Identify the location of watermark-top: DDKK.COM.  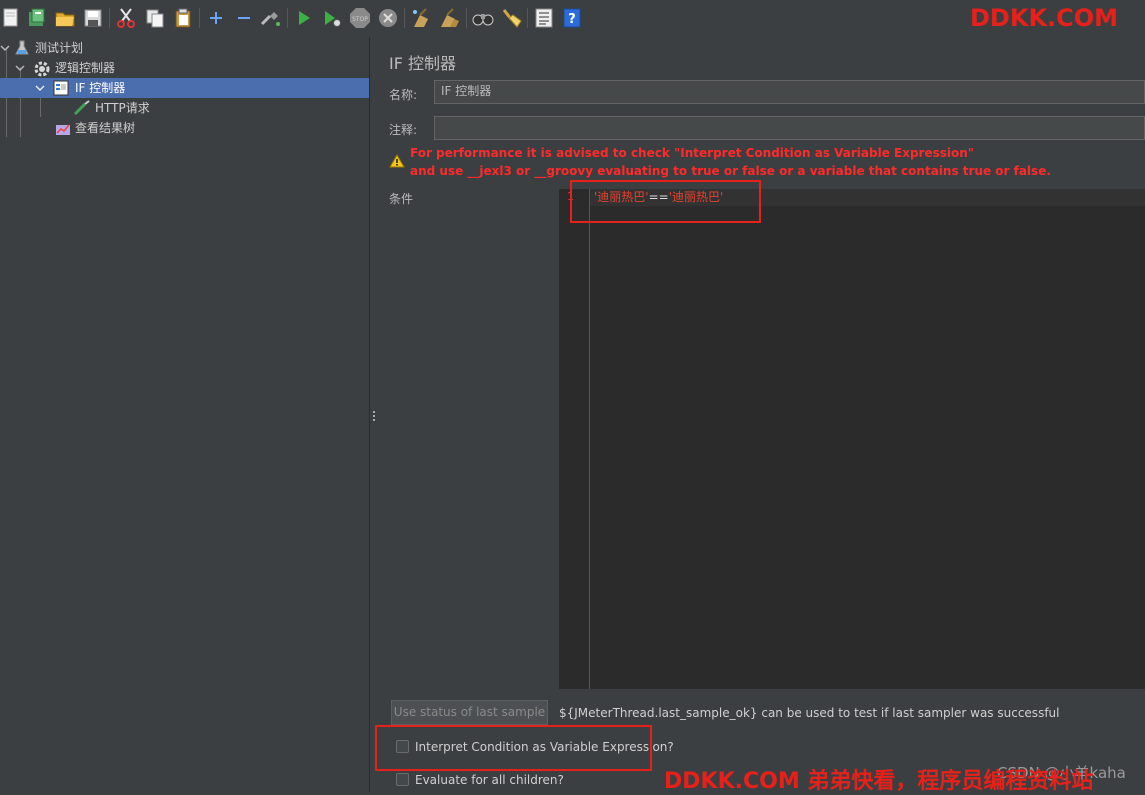
(1044, 18).